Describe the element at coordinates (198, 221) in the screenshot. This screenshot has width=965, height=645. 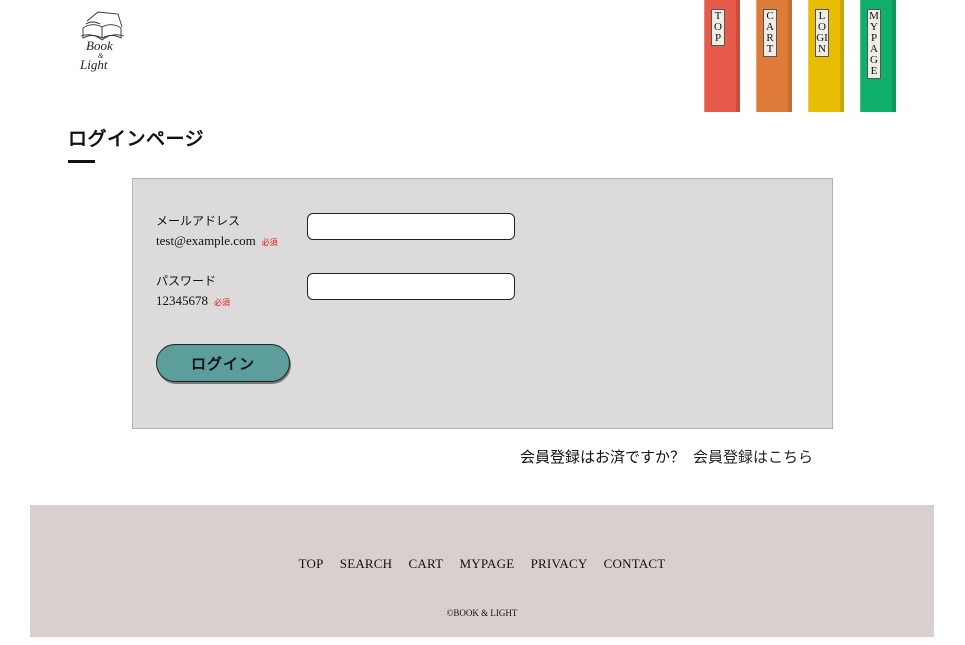
I see `email-label: メールアドレス` at that location.